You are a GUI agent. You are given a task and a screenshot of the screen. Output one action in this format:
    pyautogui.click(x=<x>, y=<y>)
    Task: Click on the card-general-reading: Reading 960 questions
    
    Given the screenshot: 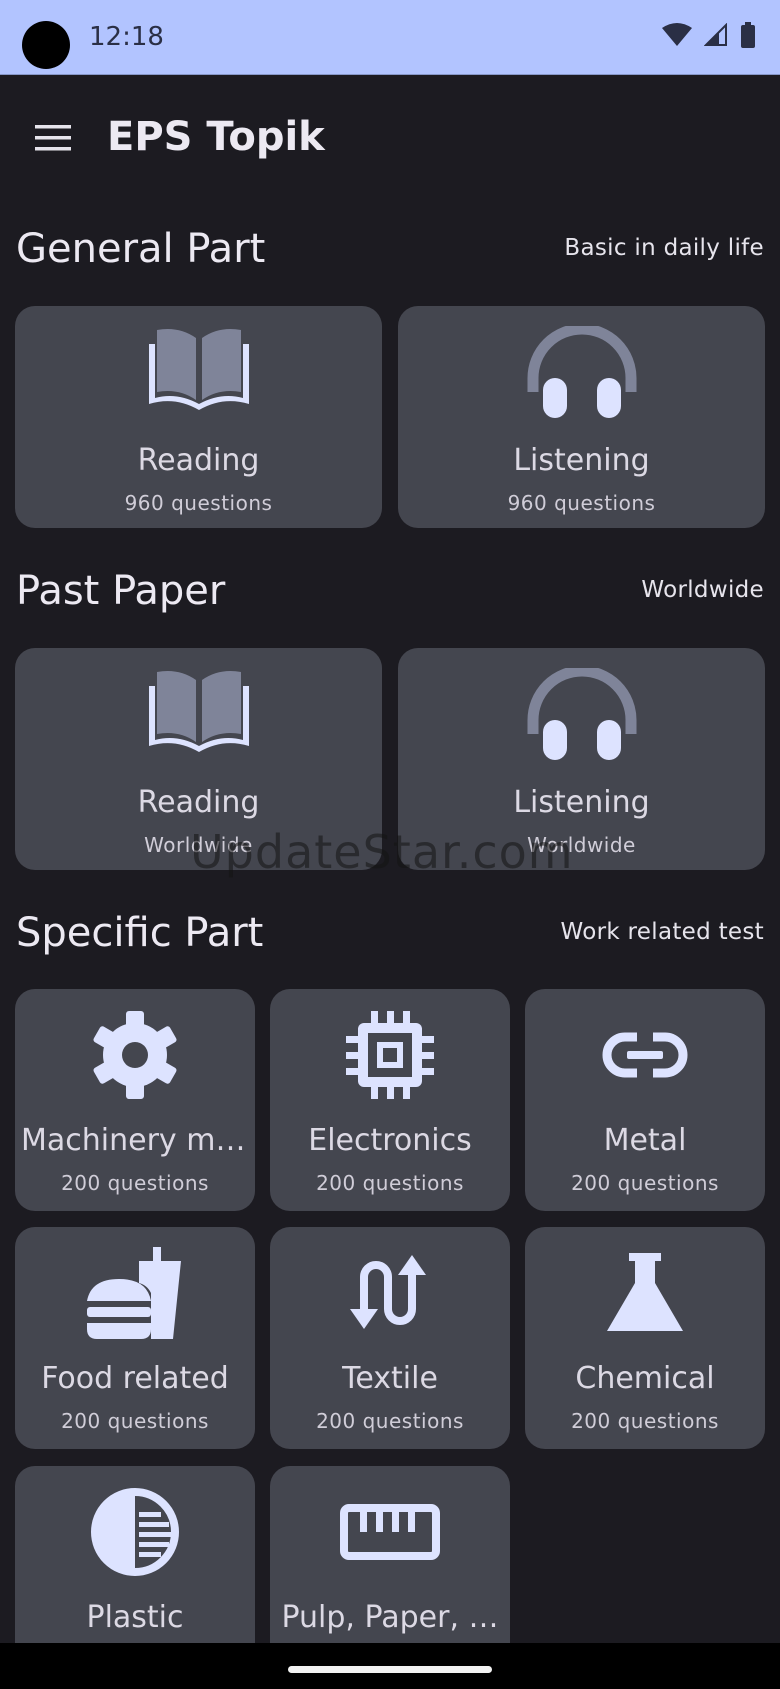 What is the action you would take?
    pyautogui.click(x=198, y=417)
    